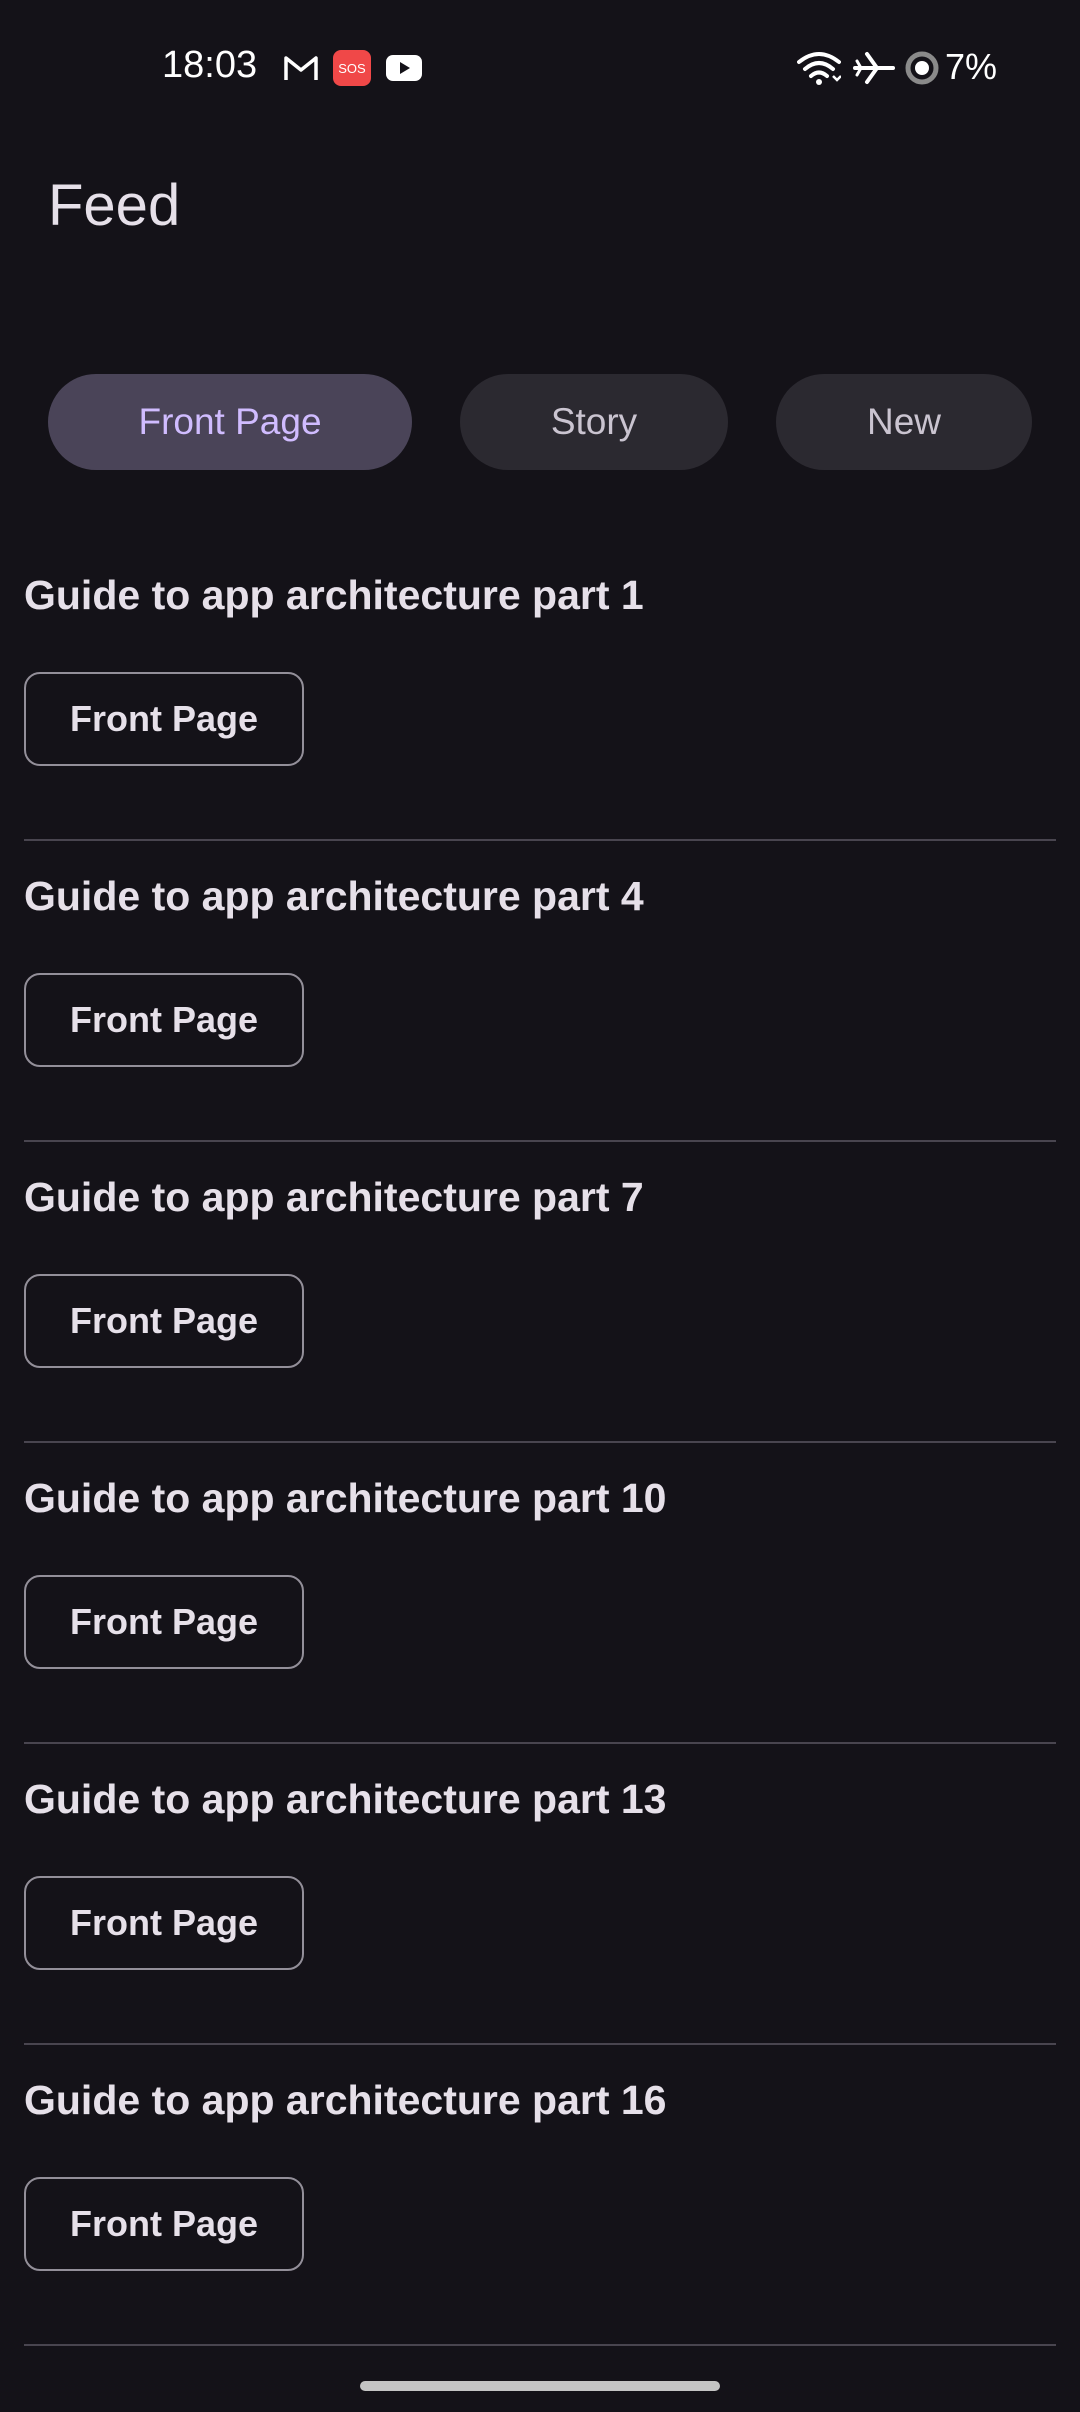 The width and height of the screenshot is (1080, 2412). What do you see at coordinates (904, 422) in the screenshot?
I see `tab-new: New` at bounding box center [904, 422].